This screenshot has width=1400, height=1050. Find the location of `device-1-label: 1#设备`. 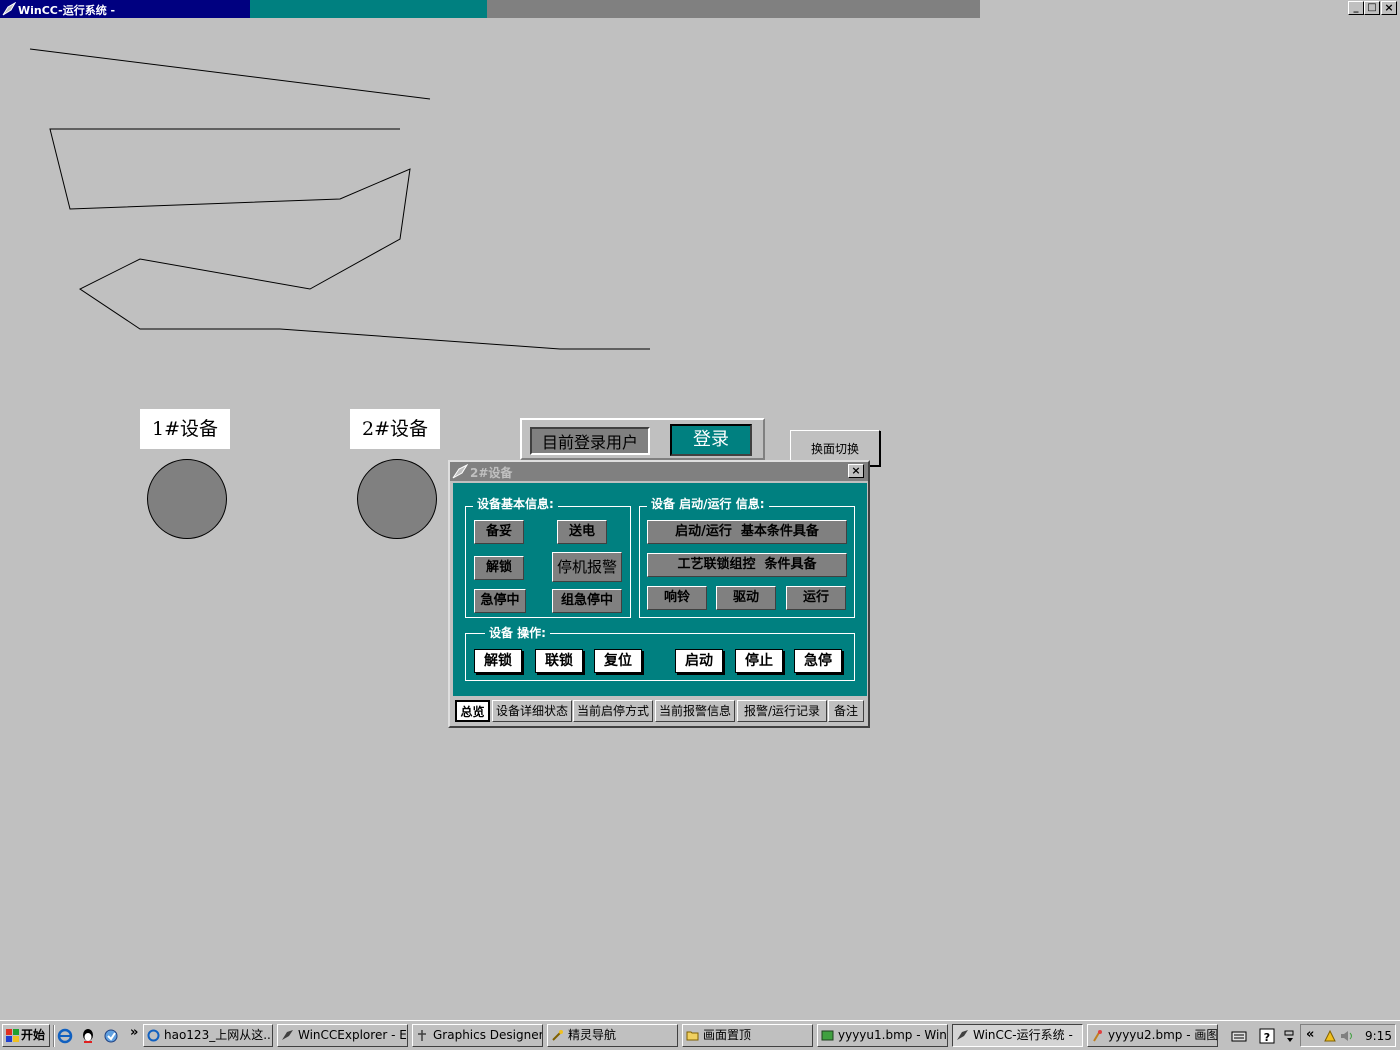

device-1-label: 1#设备 is located at coordinates (185, 429).